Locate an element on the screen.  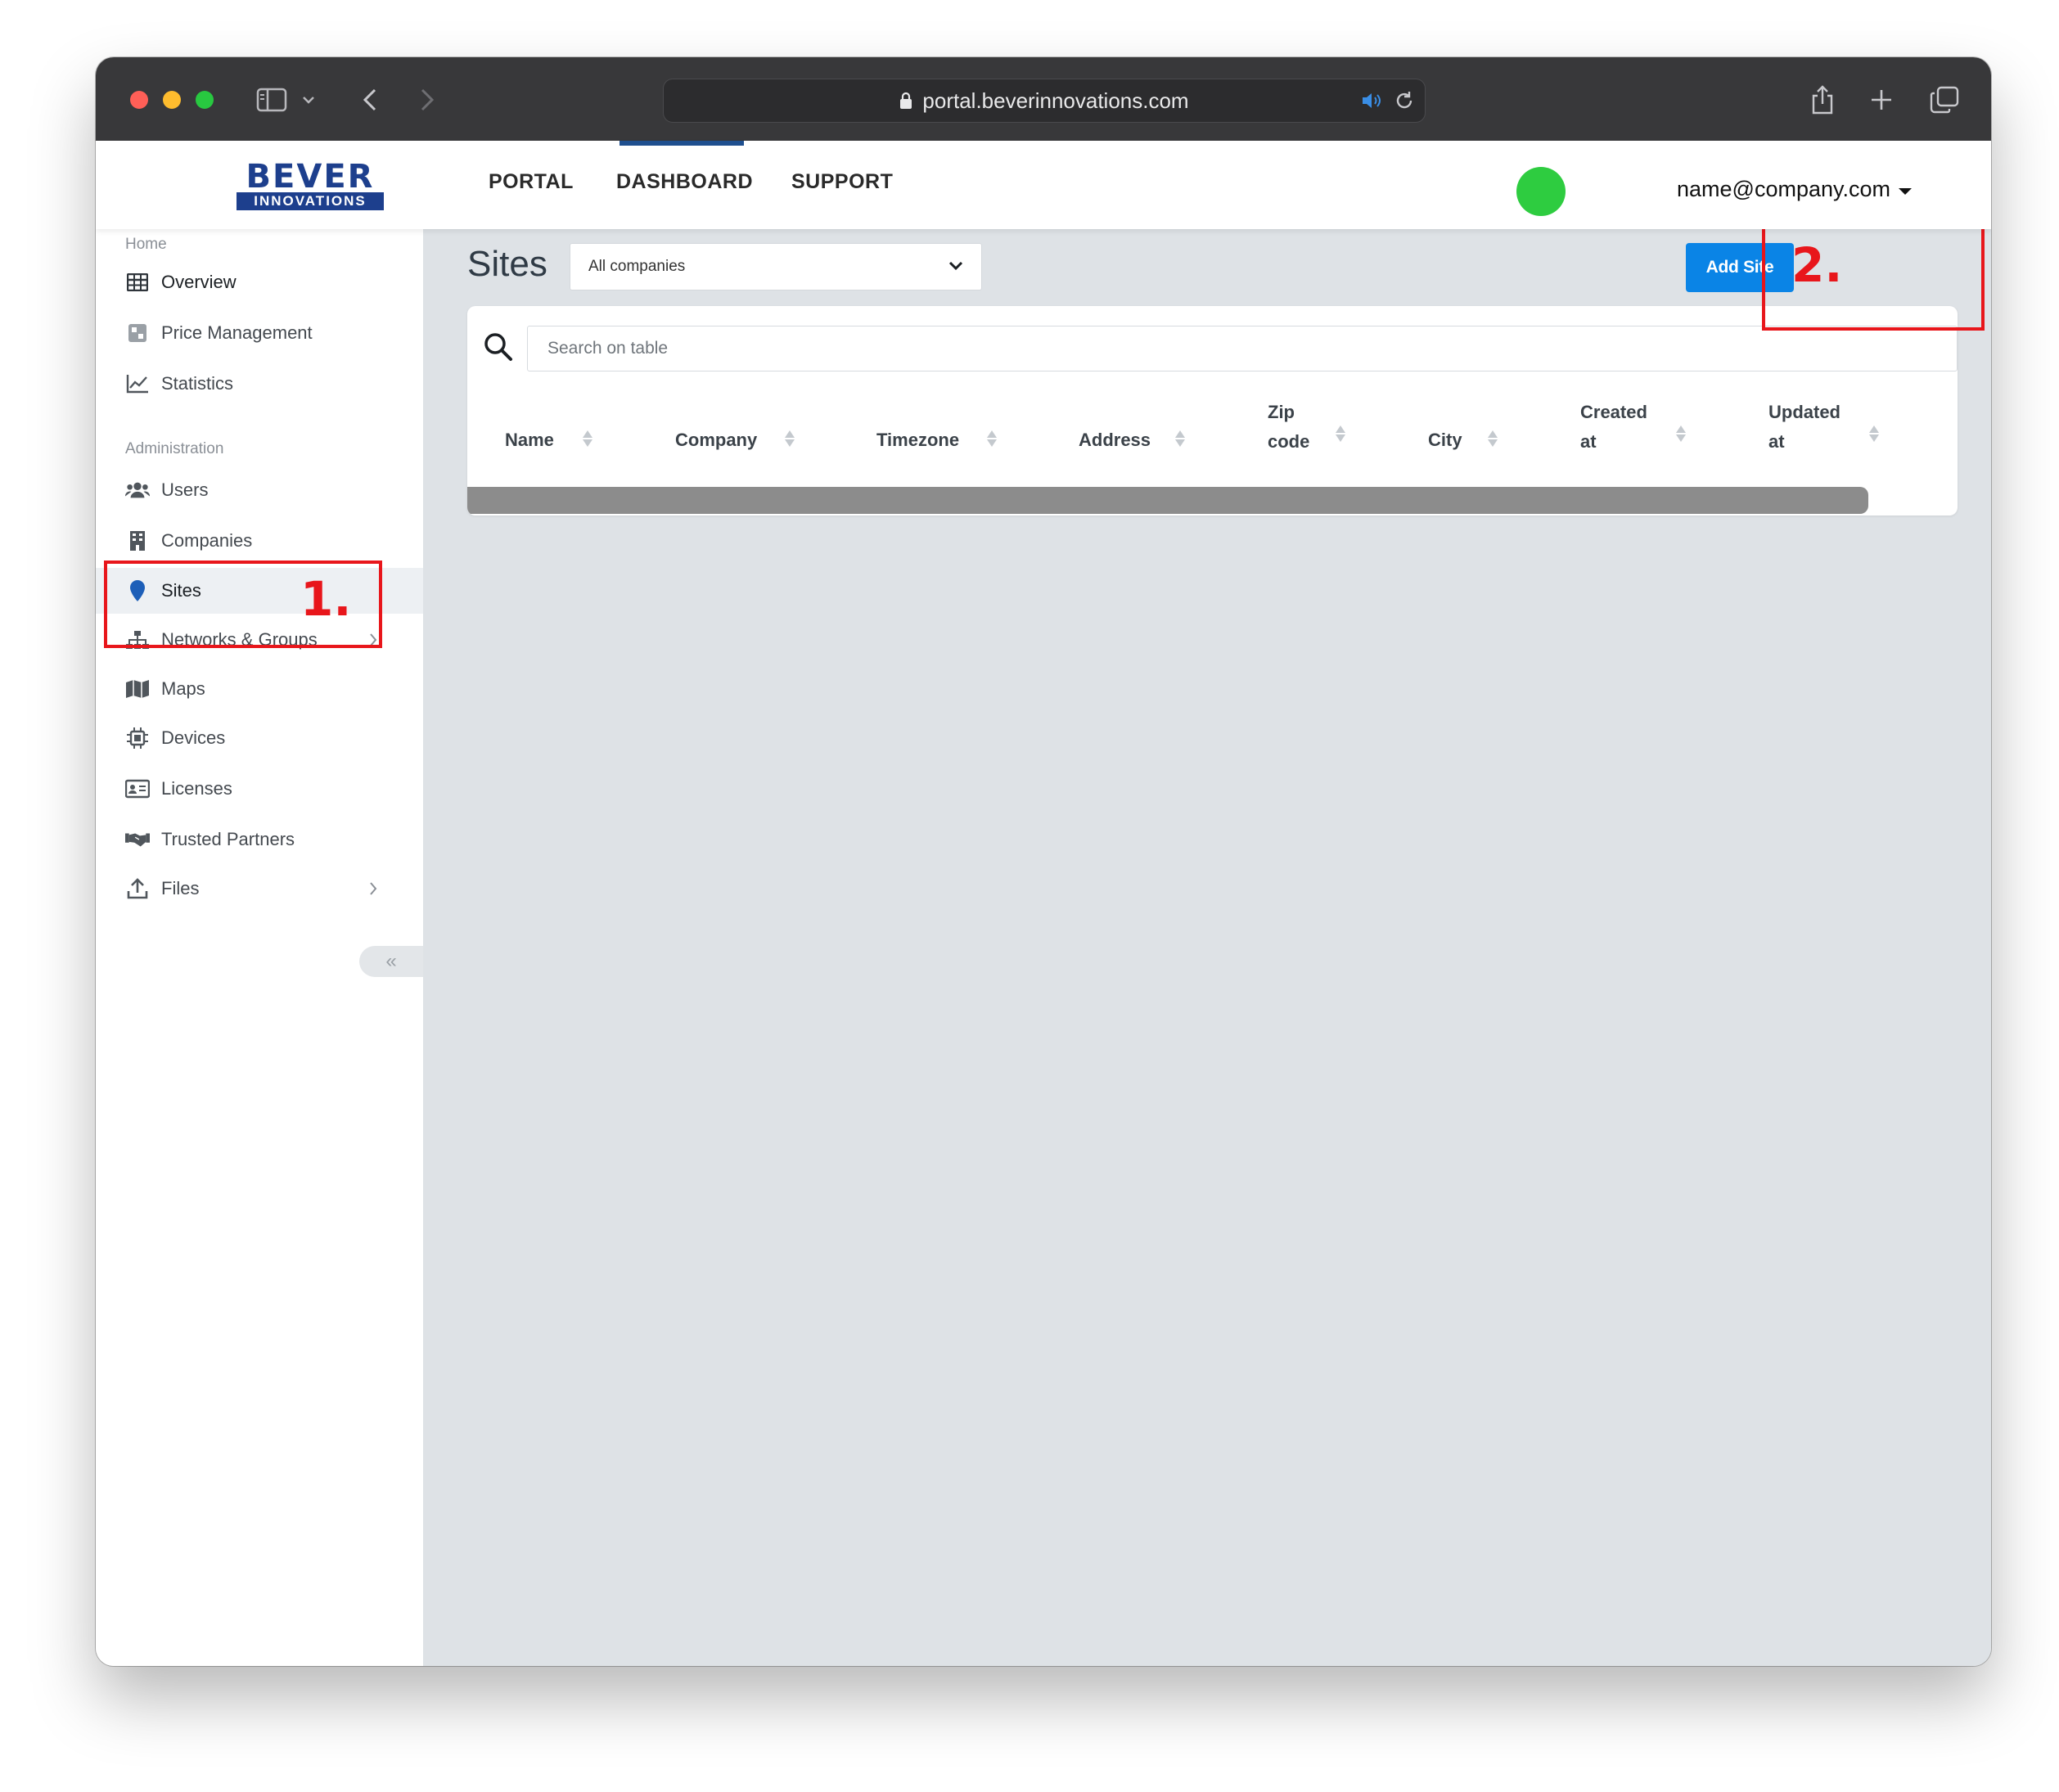
bever-logo: BEVER INNOVATIONS is located at coordinates (310, 184).